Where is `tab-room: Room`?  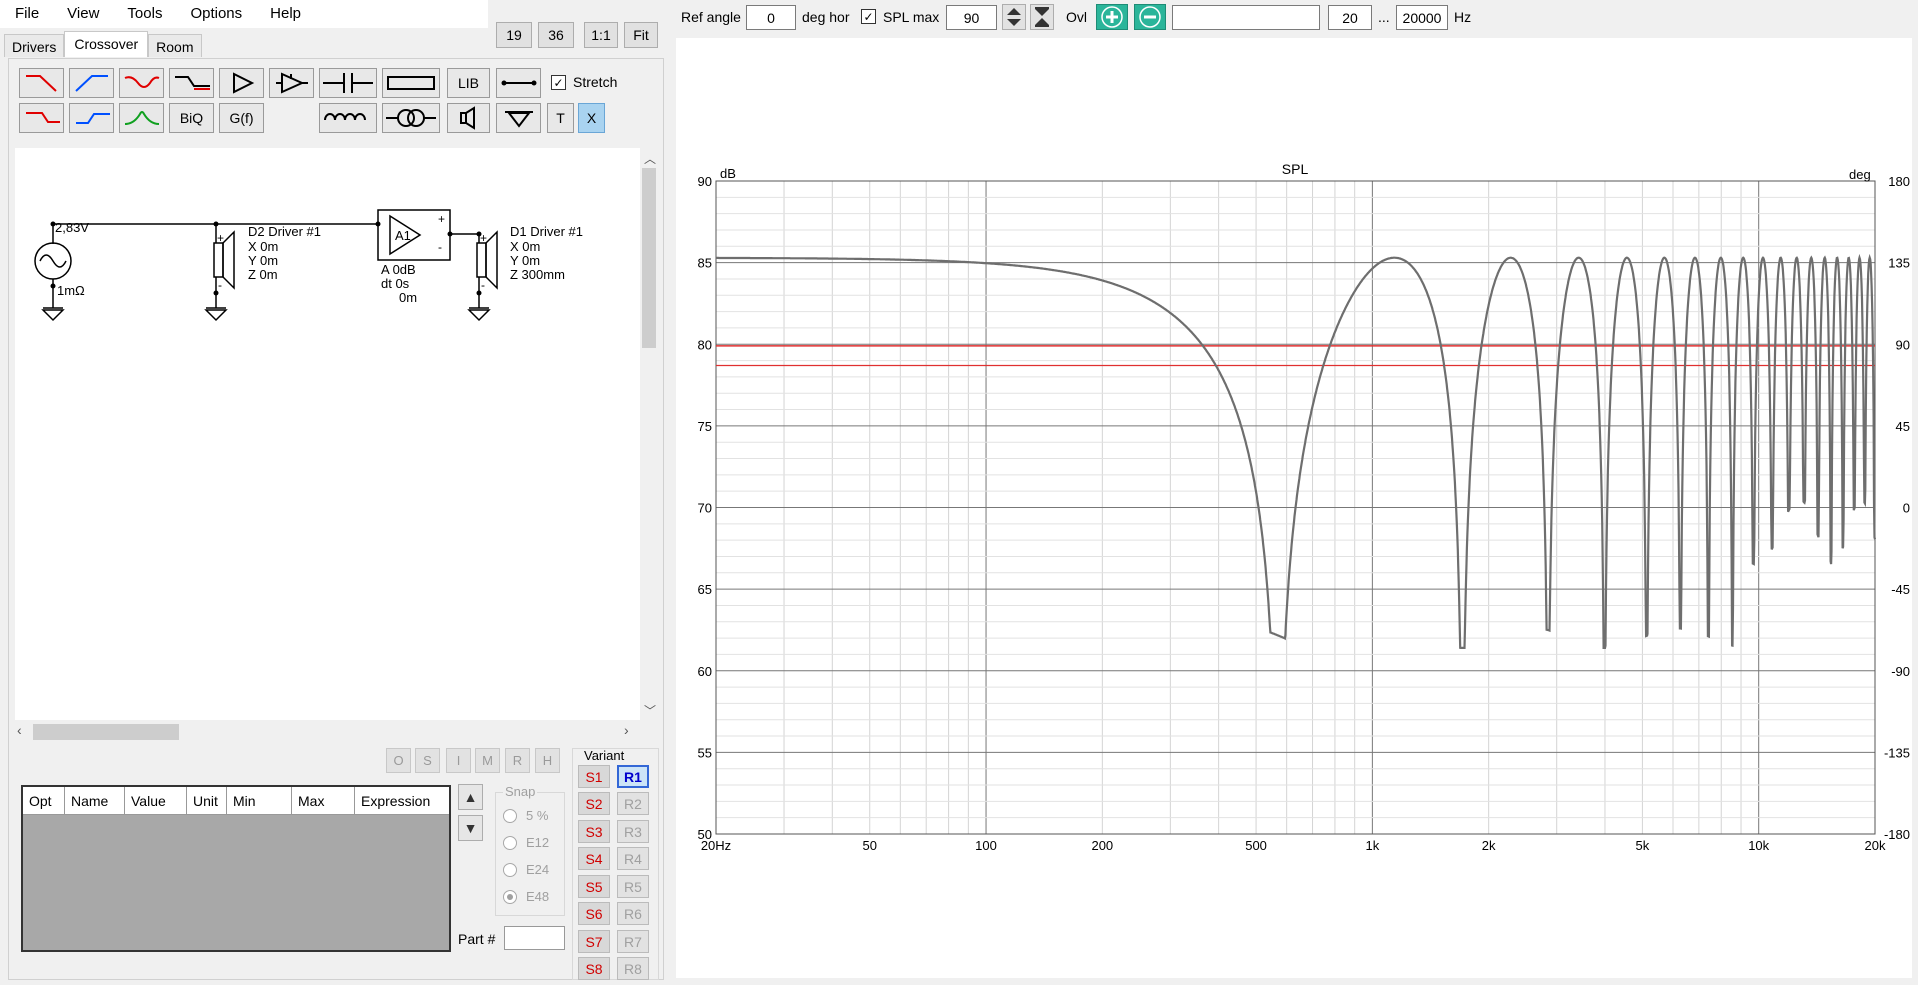
tab-room: Room is located at coordinates (175, 45).